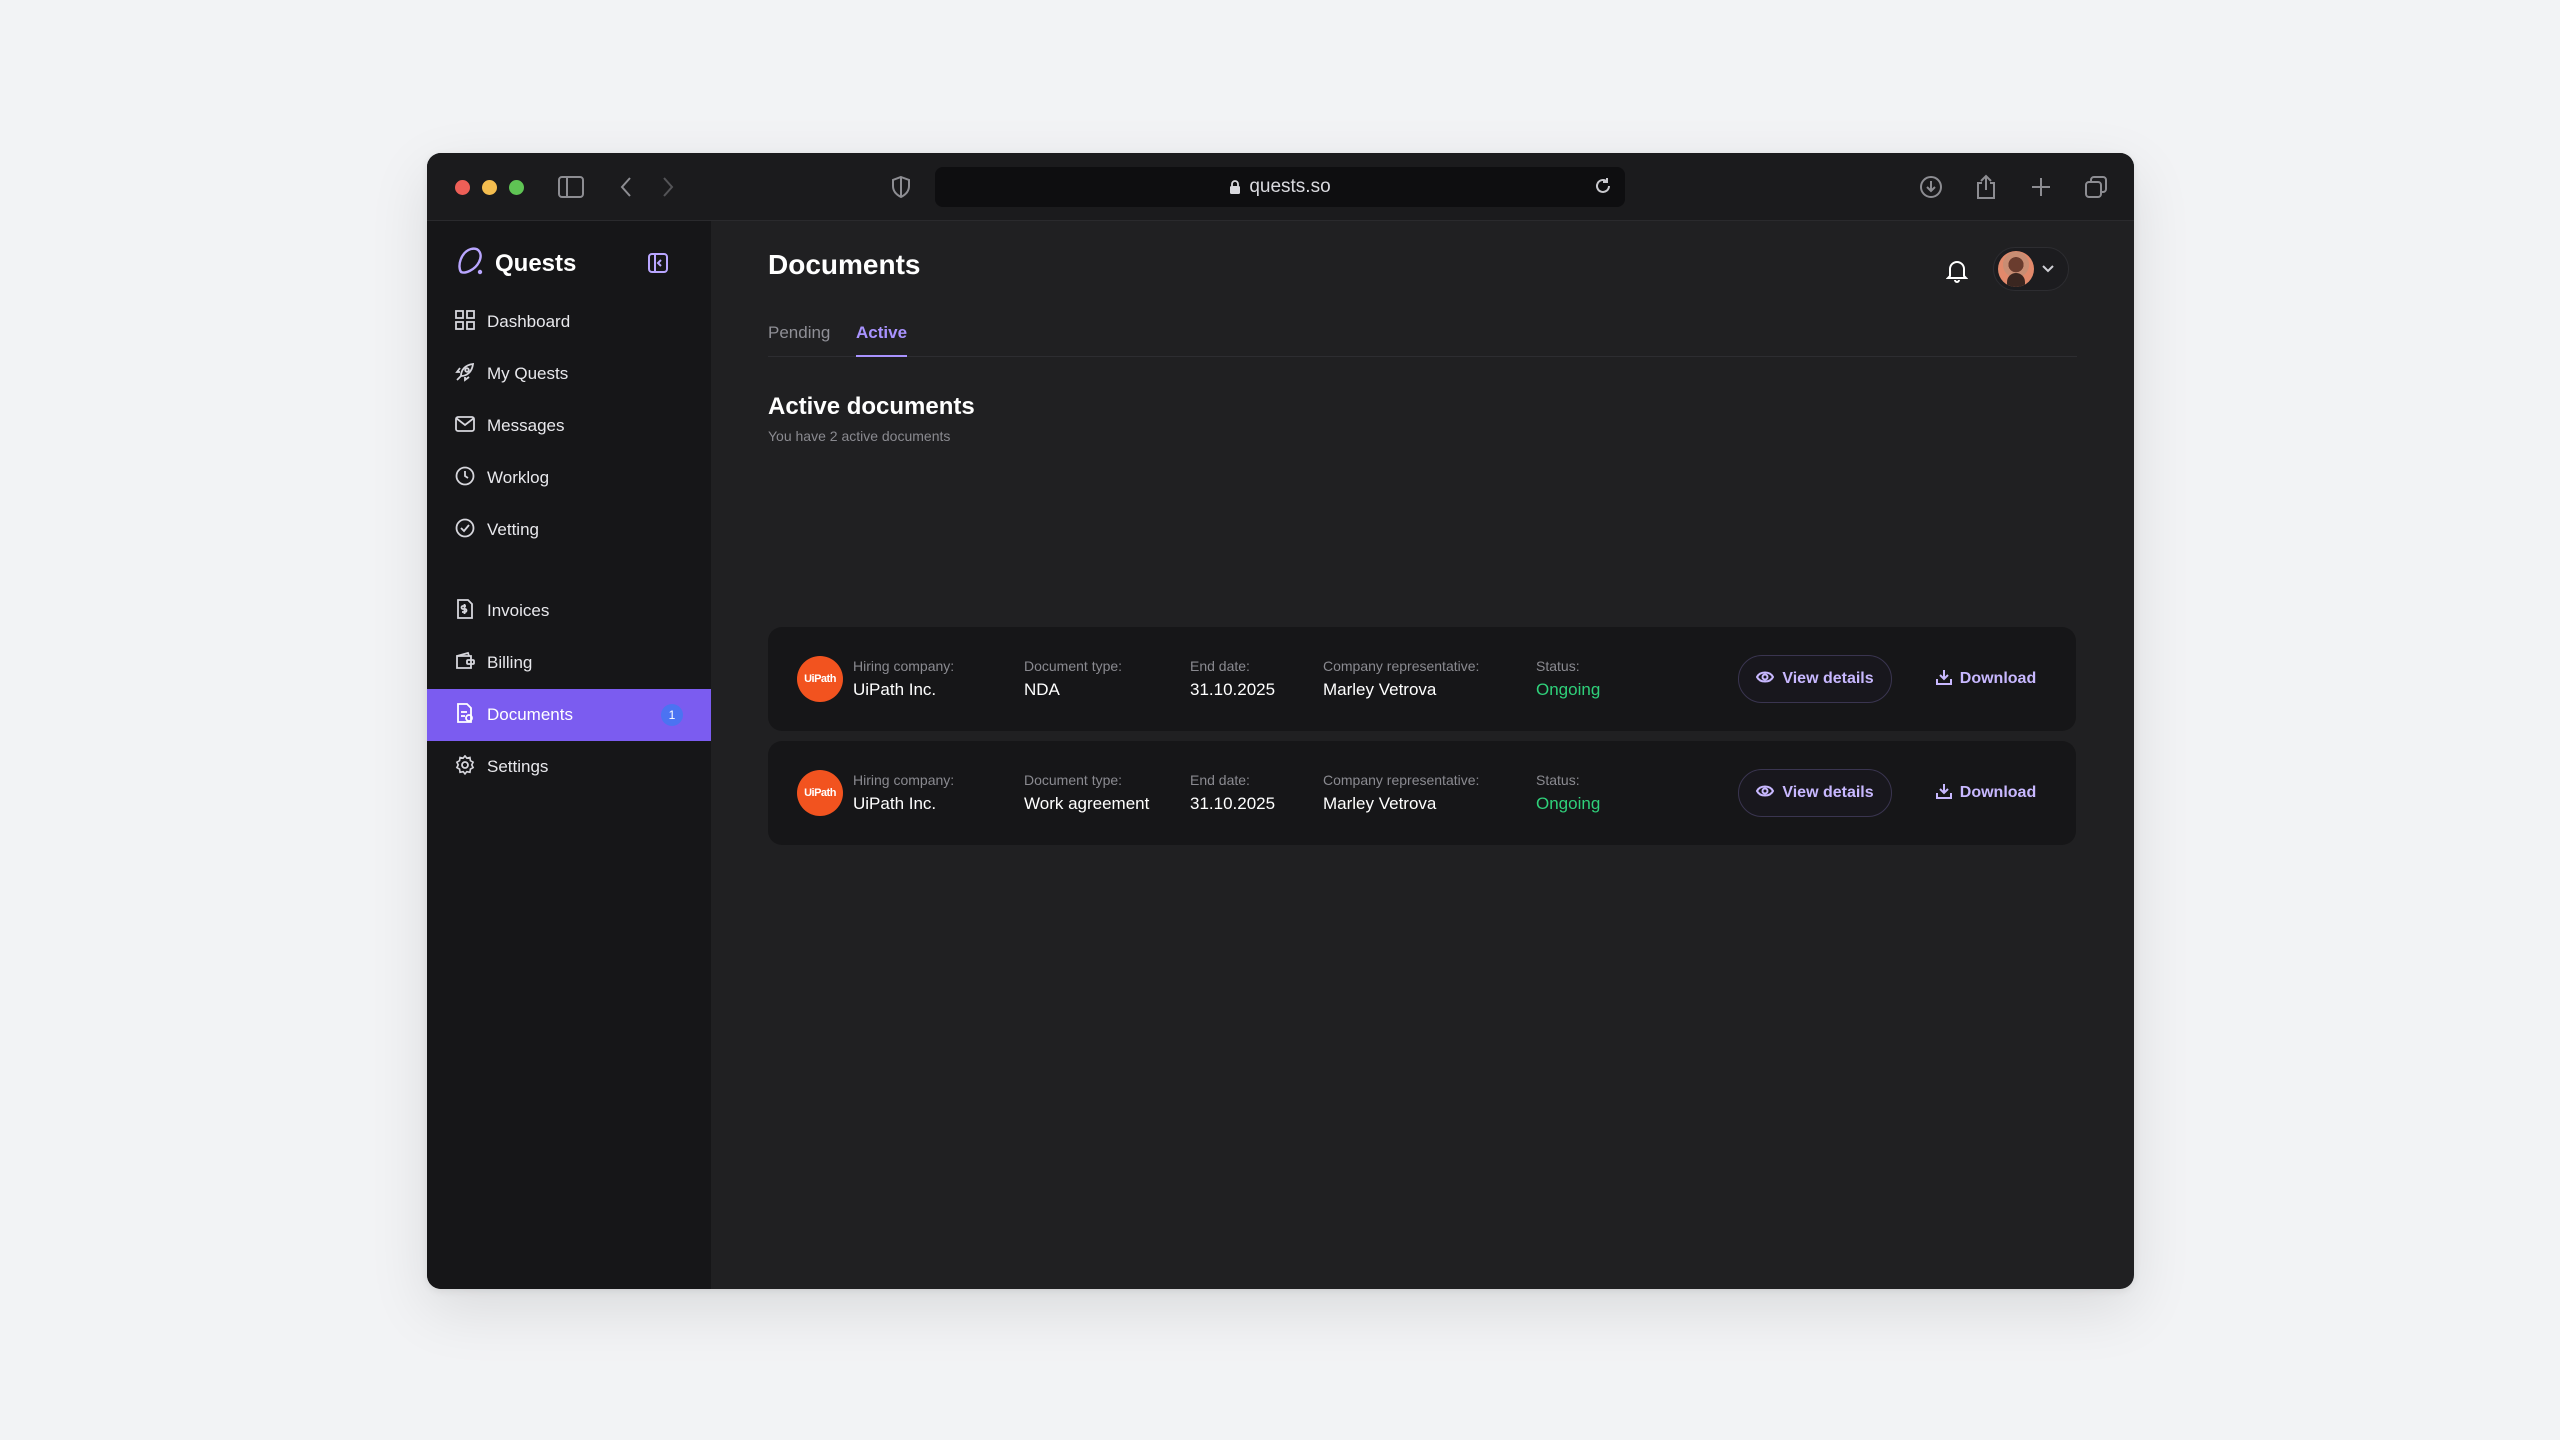 This screenshot has height=1440, width=2560. What do you see at coordinates (1042, 689) in the screenshot?
I see `field-value: NDA` at bounding box center [1042, 689].